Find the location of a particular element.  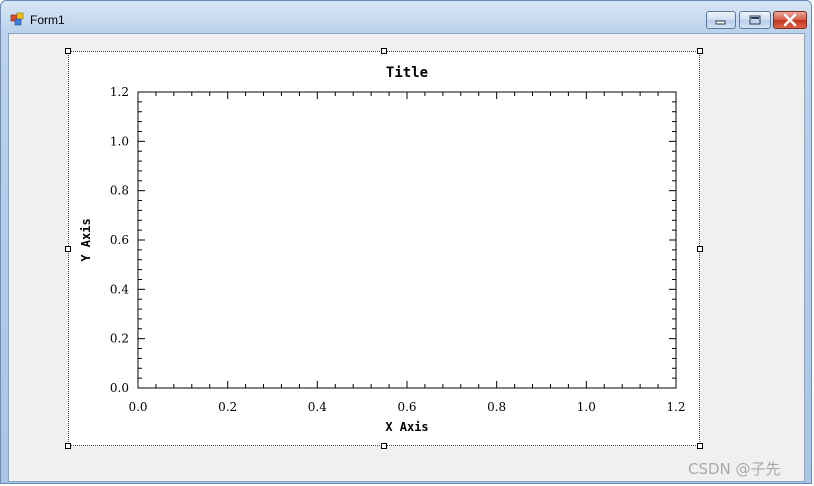

x-axis-title: X Axis is located at coordinates (406, 427).